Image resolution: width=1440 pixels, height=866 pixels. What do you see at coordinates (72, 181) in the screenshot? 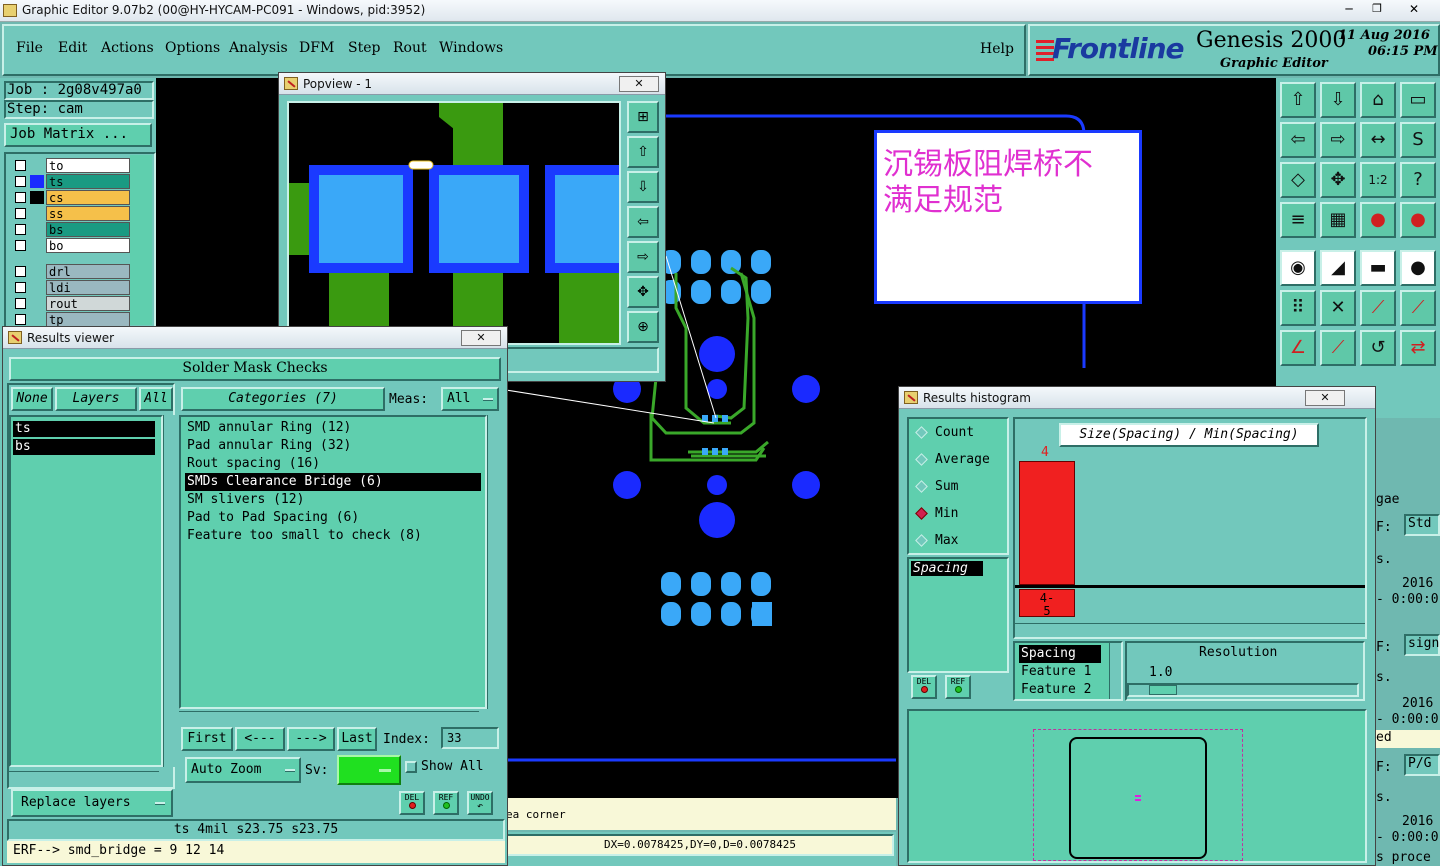
I see `layer-row-ts: ts` at bounding box center [72, 181].